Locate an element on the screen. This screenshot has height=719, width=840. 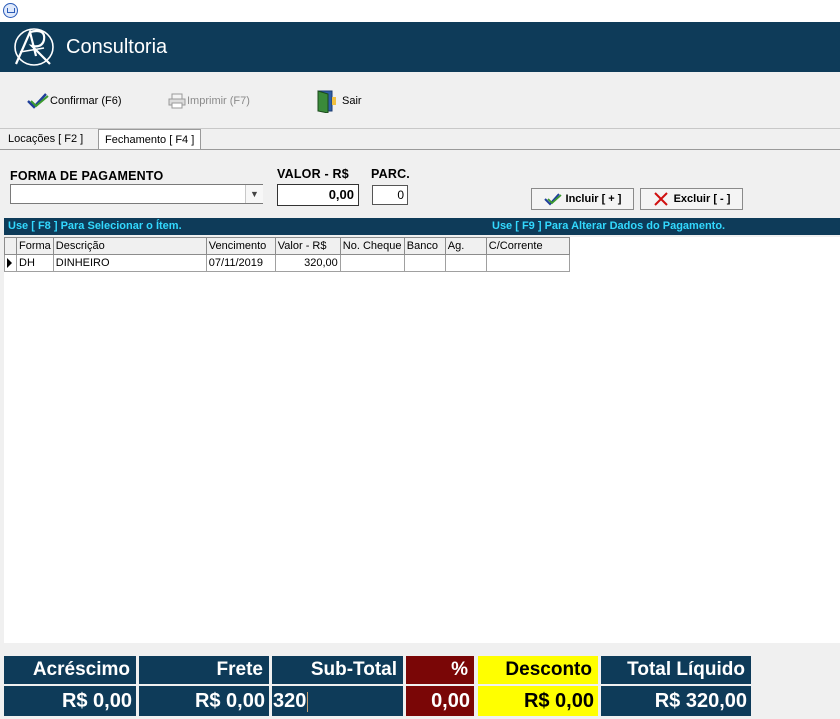
excluir-label: Excluir [ - ] is located at coordinates (702, 199).